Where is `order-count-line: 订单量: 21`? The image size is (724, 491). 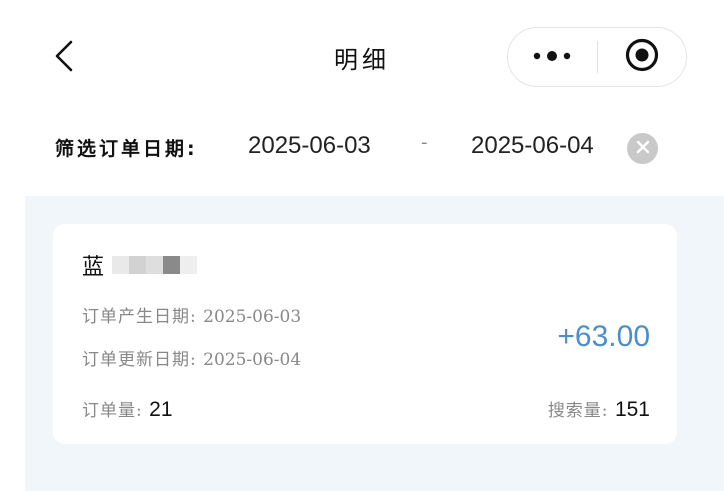
order-count-line: 订单量: 21 is located at coordinates (127, 409).